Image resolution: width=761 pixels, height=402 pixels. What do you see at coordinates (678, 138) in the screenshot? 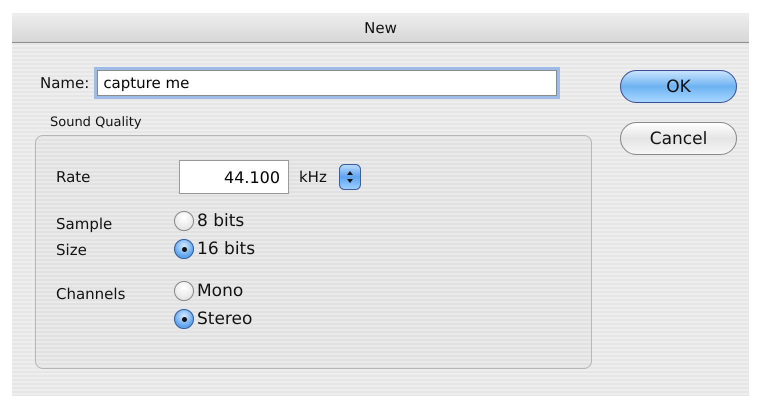
I see `cancel-button: Cancel` at bounding box center [678, 138].